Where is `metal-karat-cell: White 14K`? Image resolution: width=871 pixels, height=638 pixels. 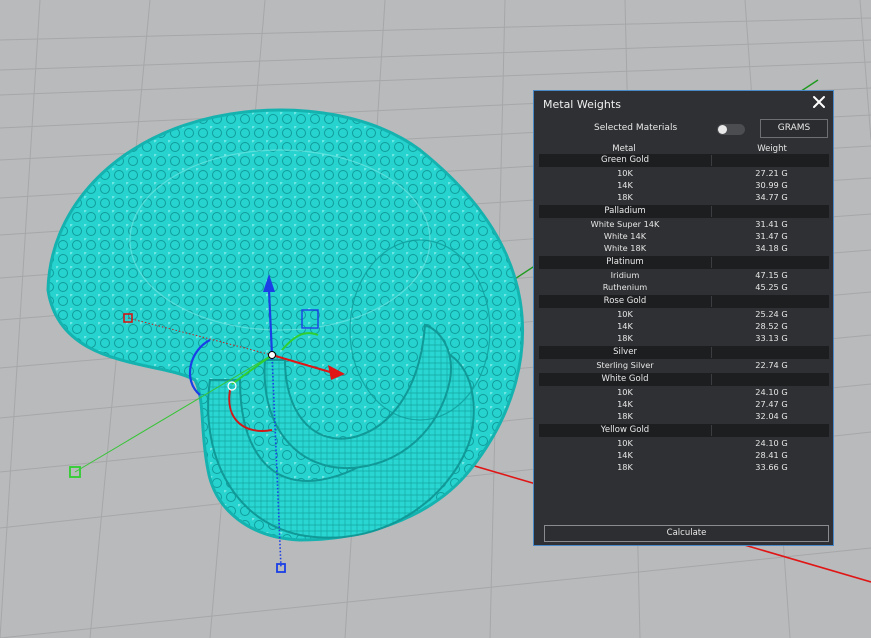
metal-karat-cell: White 14K is located at coordinates (625, 236).